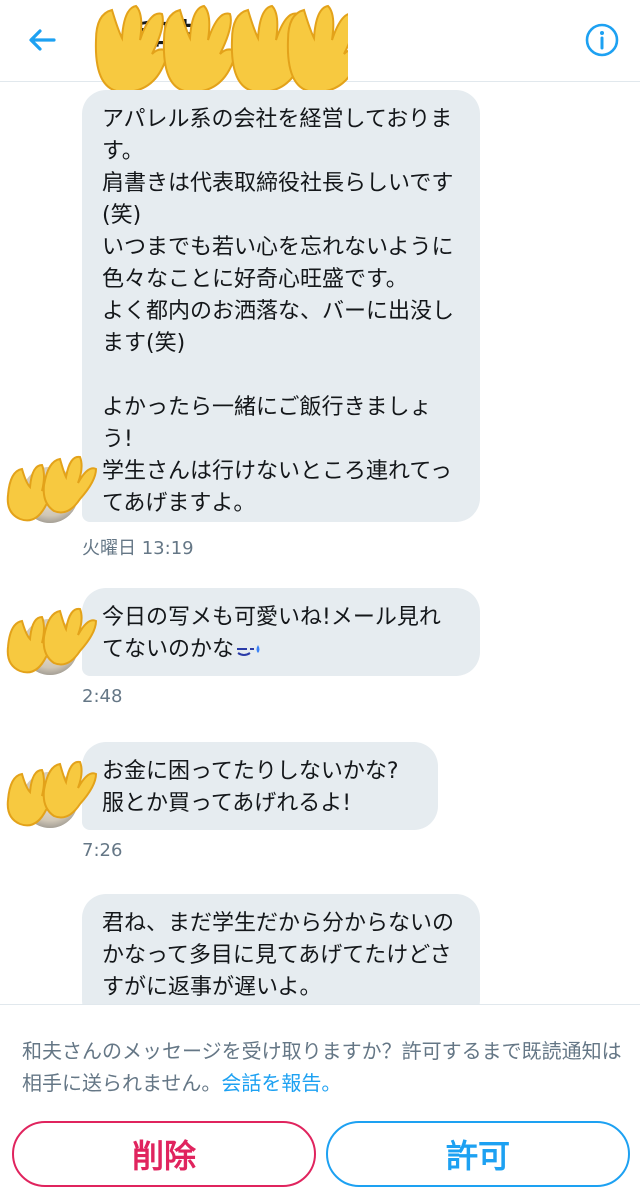 Image resolution: width=640 pixels, height=1200 pixels. Describe the element at coordinates (221, 48) in the screenshot. I see `raised-hands-icon` at that location.